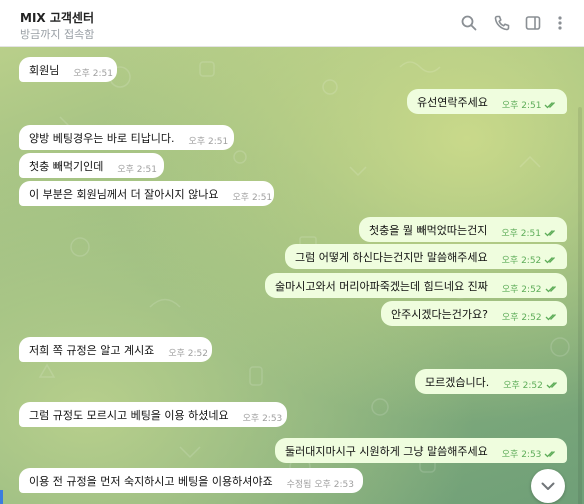 This screenshot has width=584, height=504. I want to click on chat-scrollbar, so click(580, 305).